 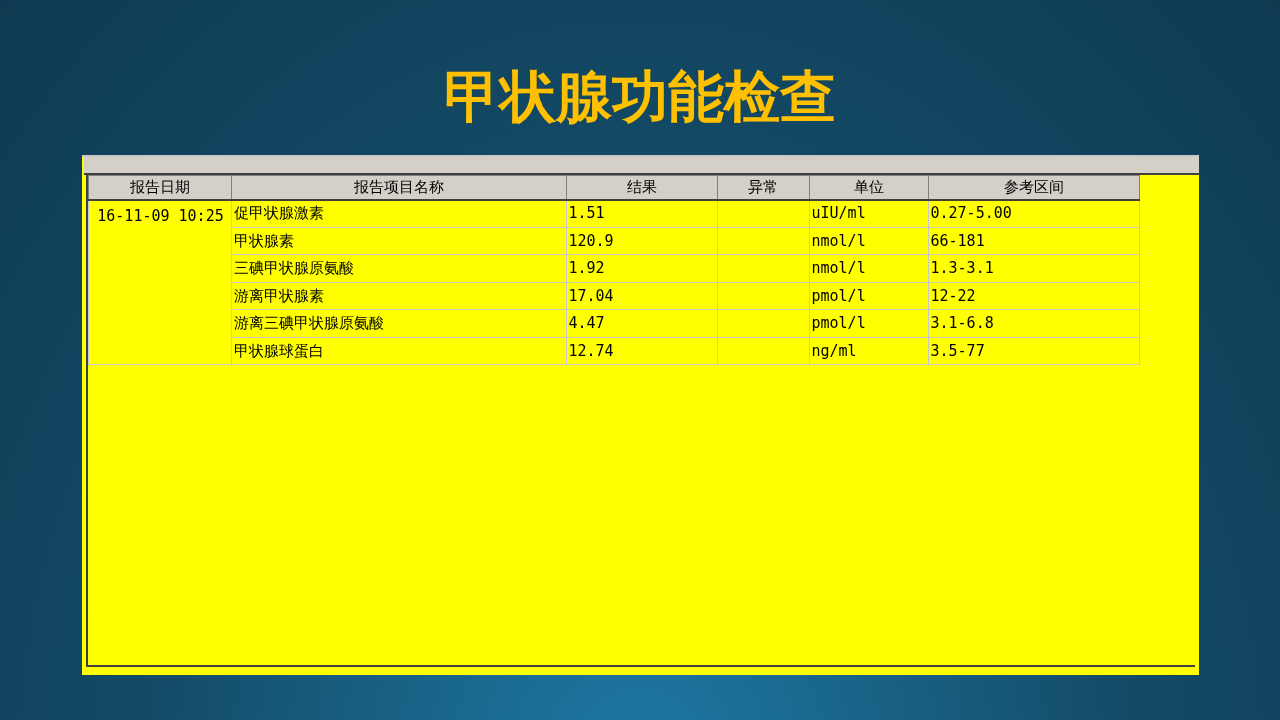 I want to click on column-header: 单位, so click(x=868, y=187).